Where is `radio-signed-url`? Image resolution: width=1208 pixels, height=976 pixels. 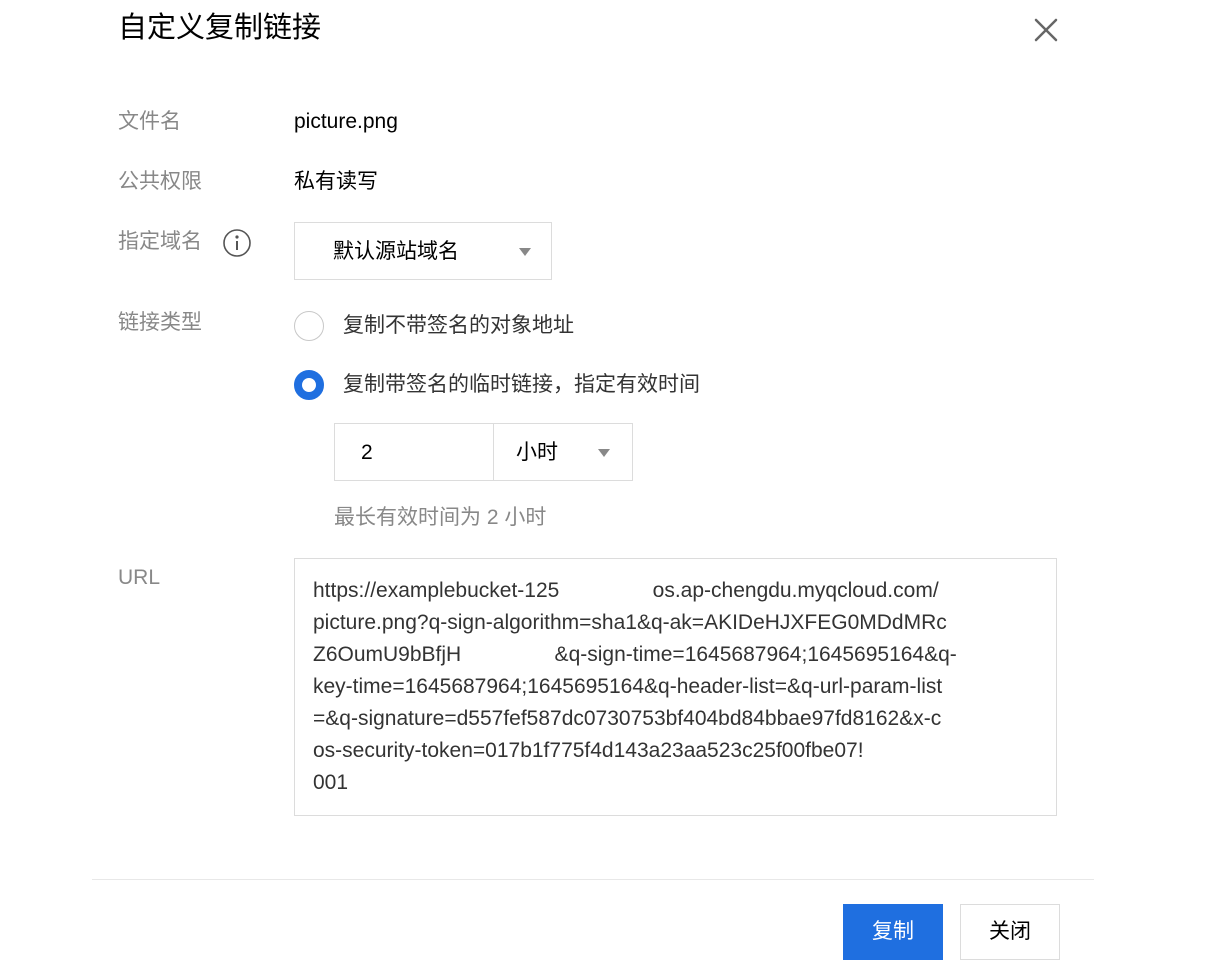
radio-signed-url is located at coordinates (309, 385).